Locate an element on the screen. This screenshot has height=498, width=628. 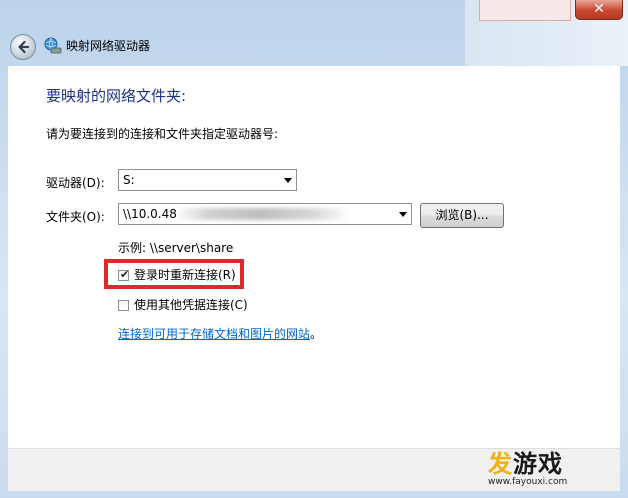
website-link: 连接到可用于存储文档和图片的网站。 is located at coordinates (220, 334).